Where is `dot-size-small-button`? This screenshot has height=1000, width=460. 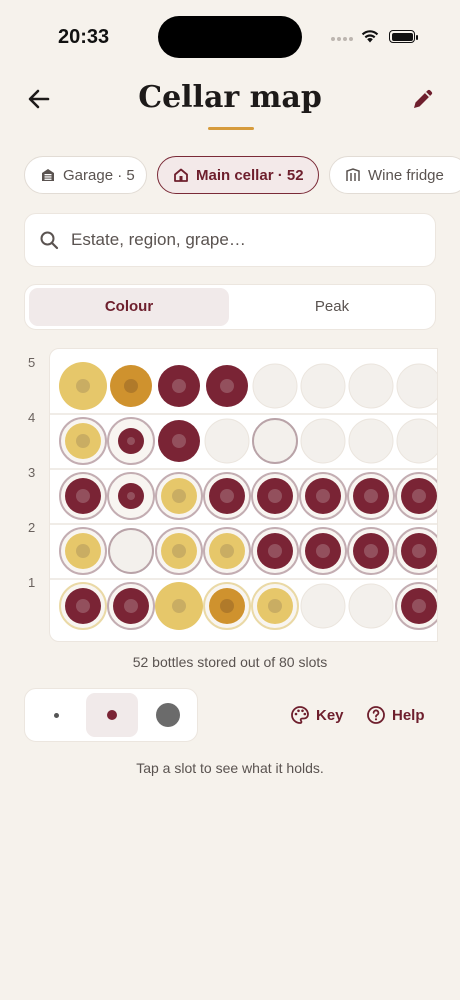
dot-size-small-button is located at coordinates (56, 715).